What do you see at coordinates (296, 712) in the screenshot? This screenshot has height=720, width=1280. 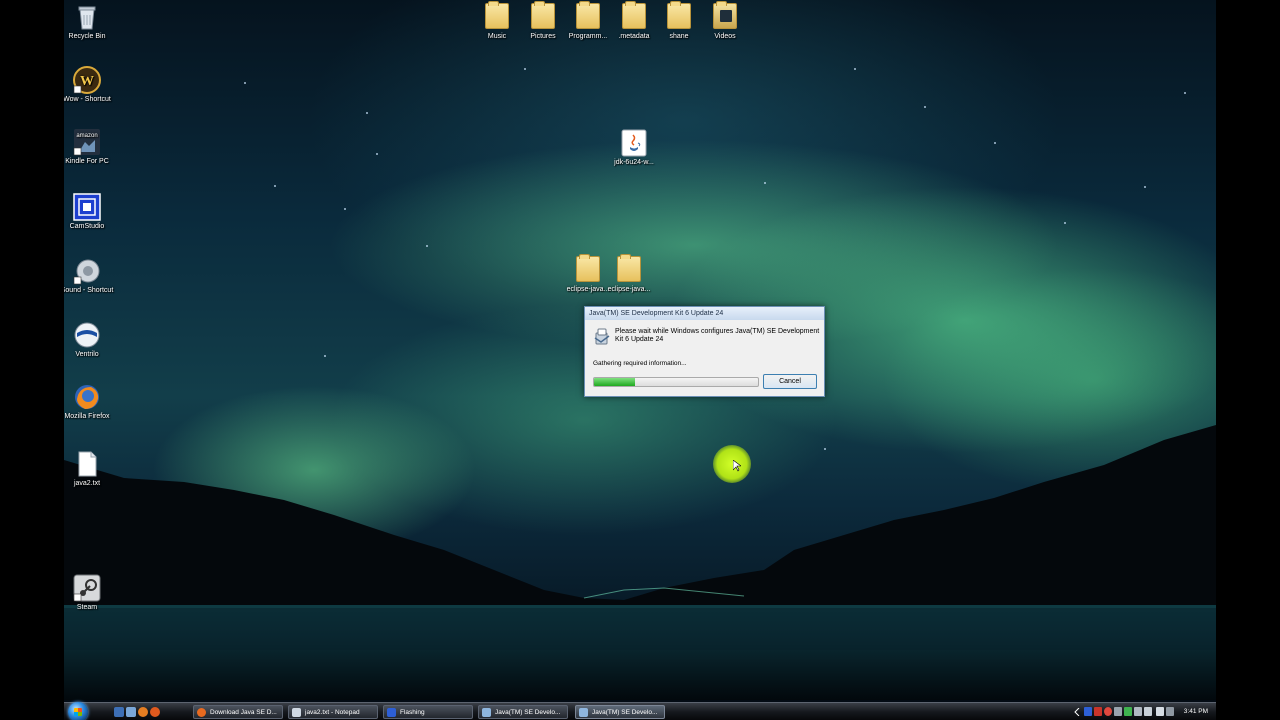 I see `notepad-icon` at bounding box center [296, 712].